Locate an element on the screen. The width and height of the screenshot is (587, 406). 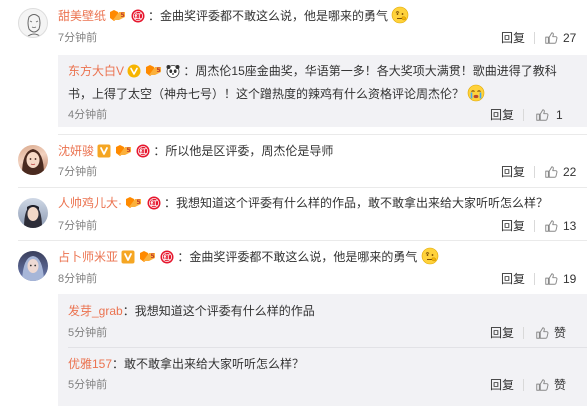
panda-icon is located at coordinates (173, 71).